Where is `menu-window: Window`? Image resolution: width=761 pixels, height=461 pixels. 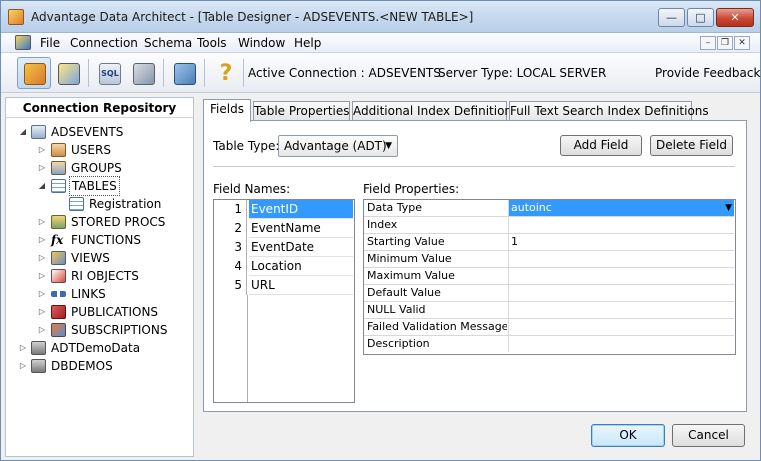 menu-window: Window is located at coordinates (261, 43).